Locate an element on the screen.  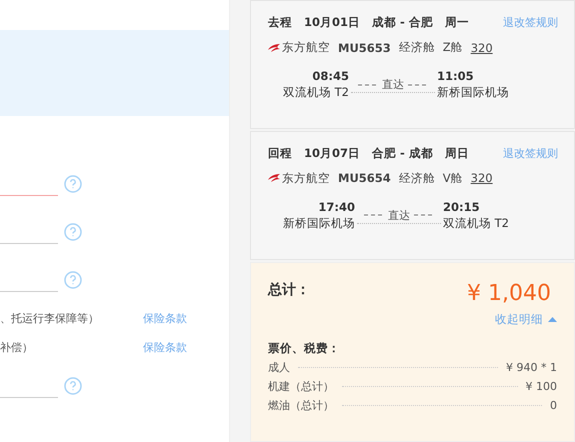
insurance-description: 补偿） is located at coordinates (16, 347).